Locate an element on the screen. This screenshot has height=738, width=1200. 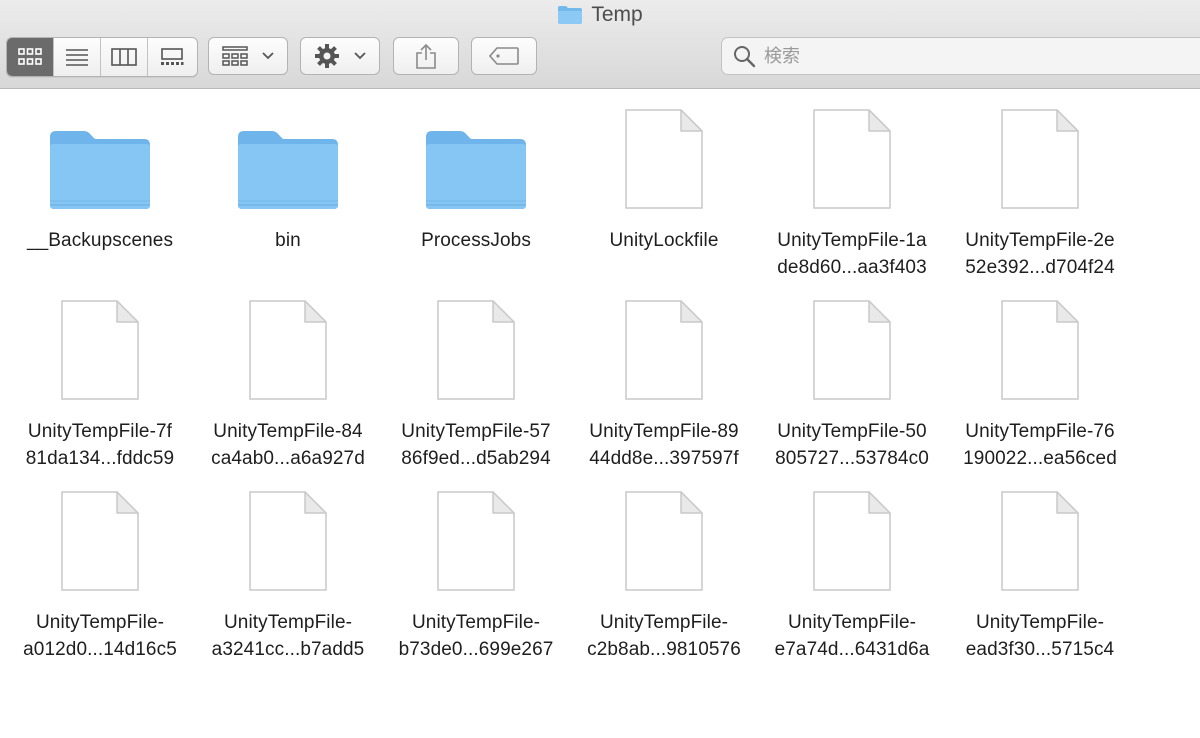
column-view-button is located at coordinates (124, 57).